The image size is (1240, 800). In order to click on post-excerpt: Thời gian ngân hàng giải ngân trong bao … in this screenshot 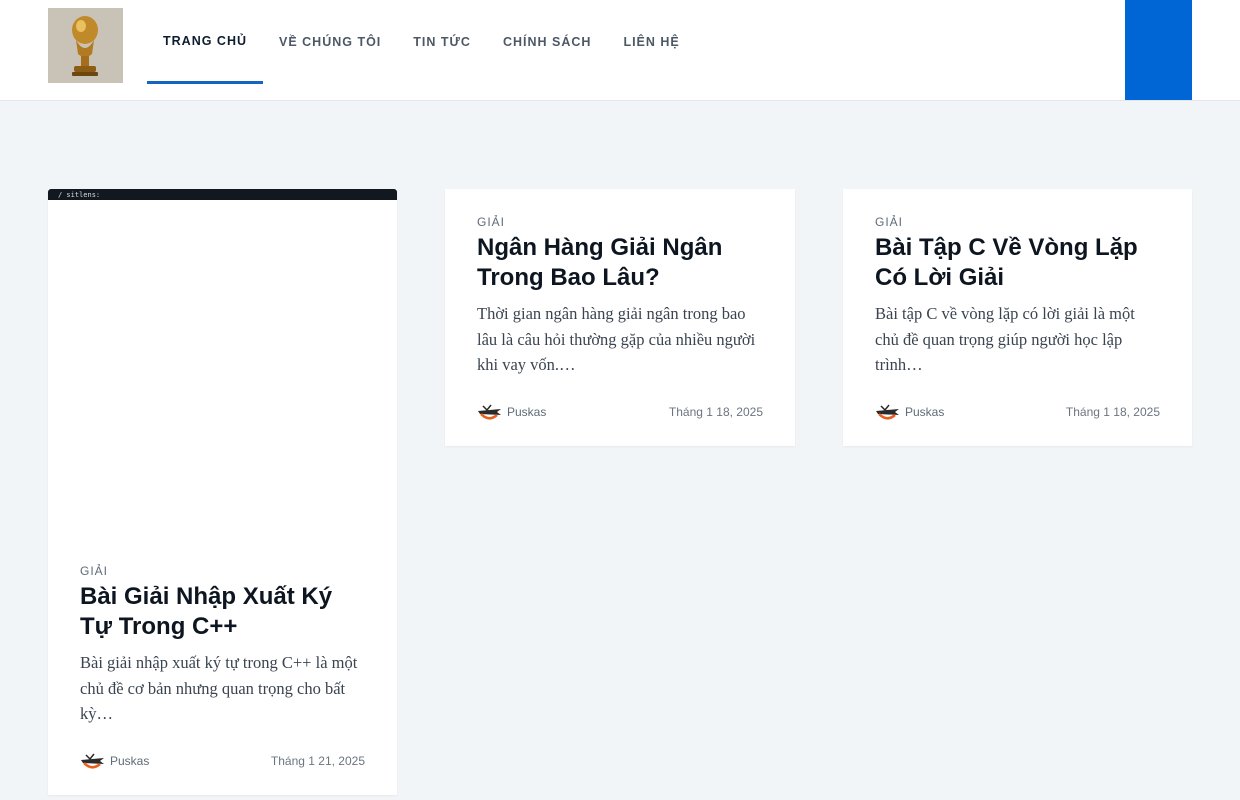, I will do `click(616, 339)`.